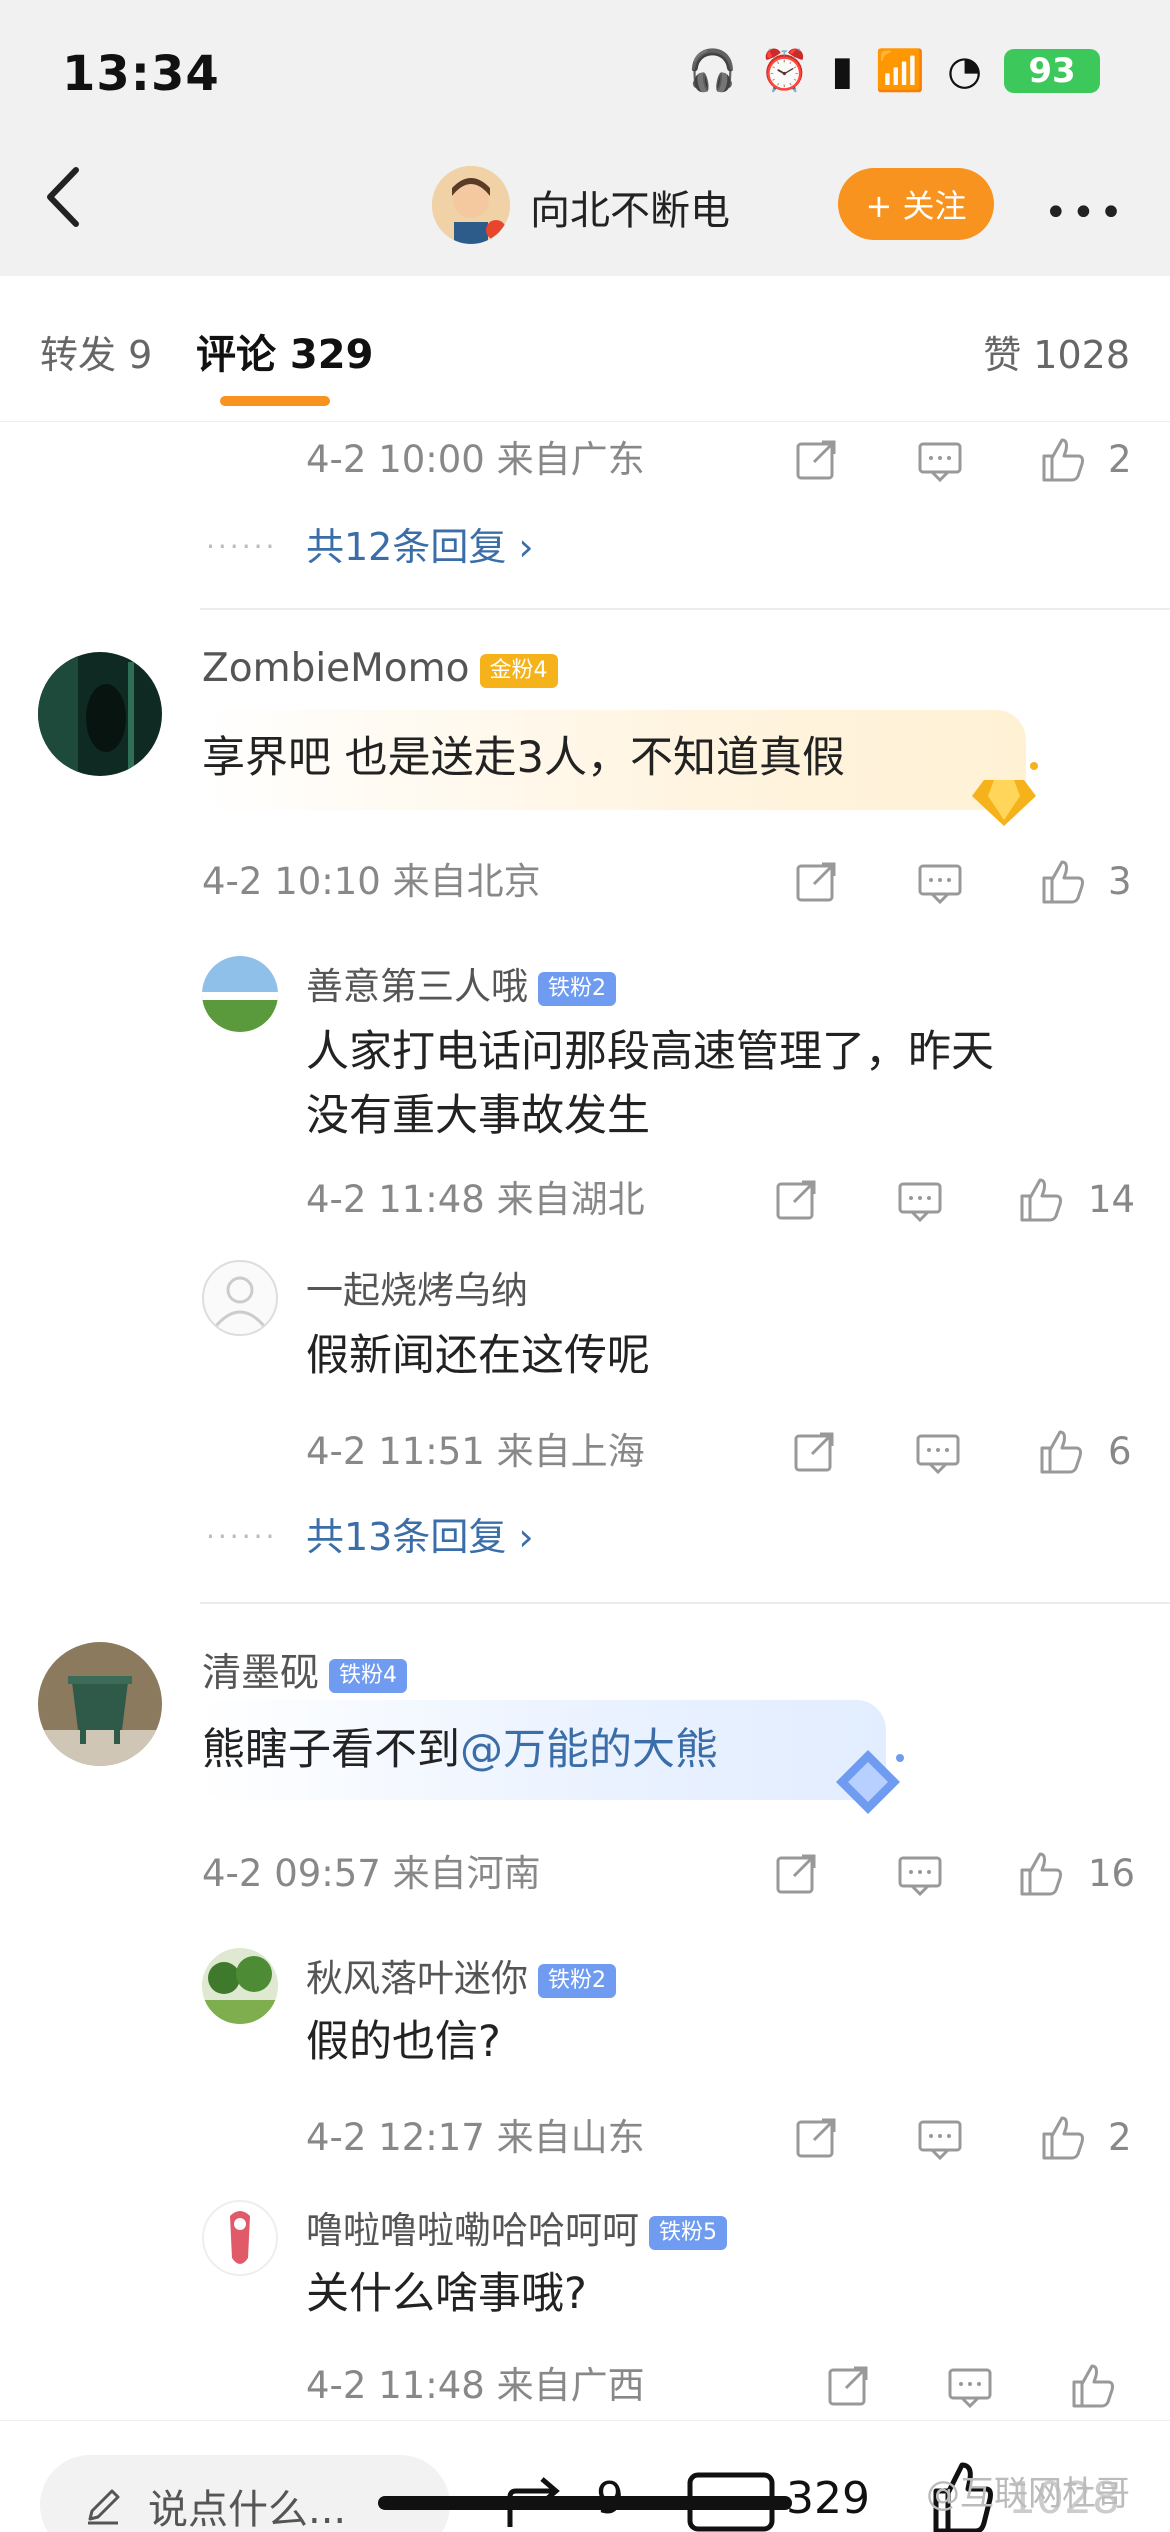  I want to click on author-name: 向北不断电, so click(630, 207).